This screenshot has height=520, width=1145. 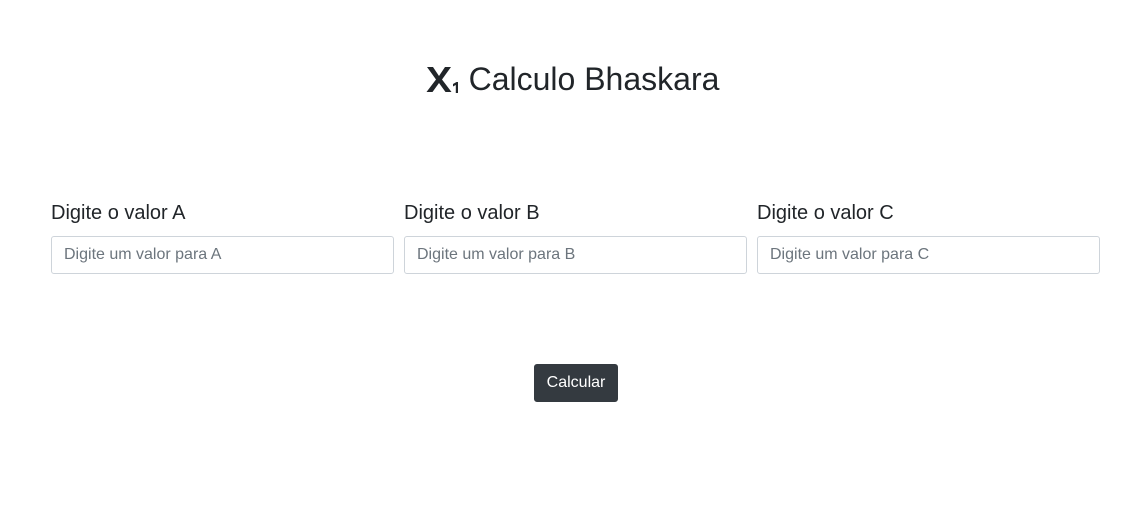 I want to click on page-header: Calculo Bhaskara, so click(x=572, y=79).